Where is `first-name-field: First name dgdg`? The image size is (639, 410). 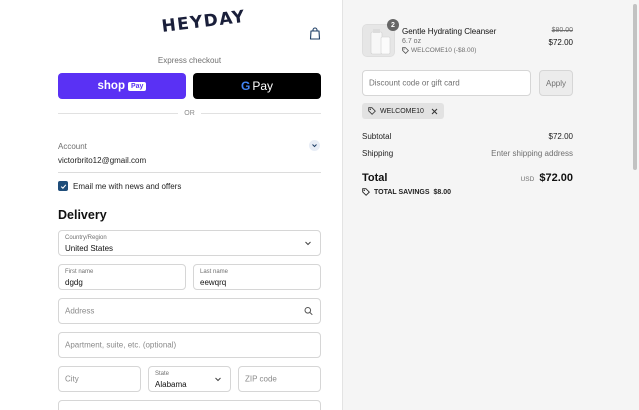
first-name-field: First name dgdg is located at coordinates (122, 277).